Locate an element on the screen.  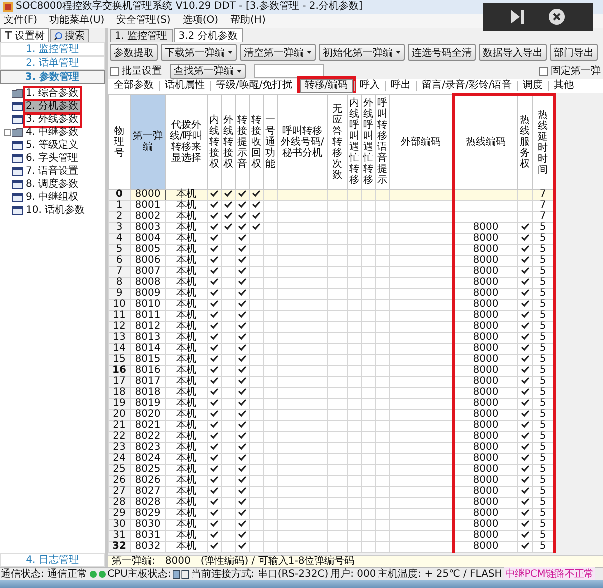
tree-item: 1. 综合参数 is located at coordinates (52, 94).